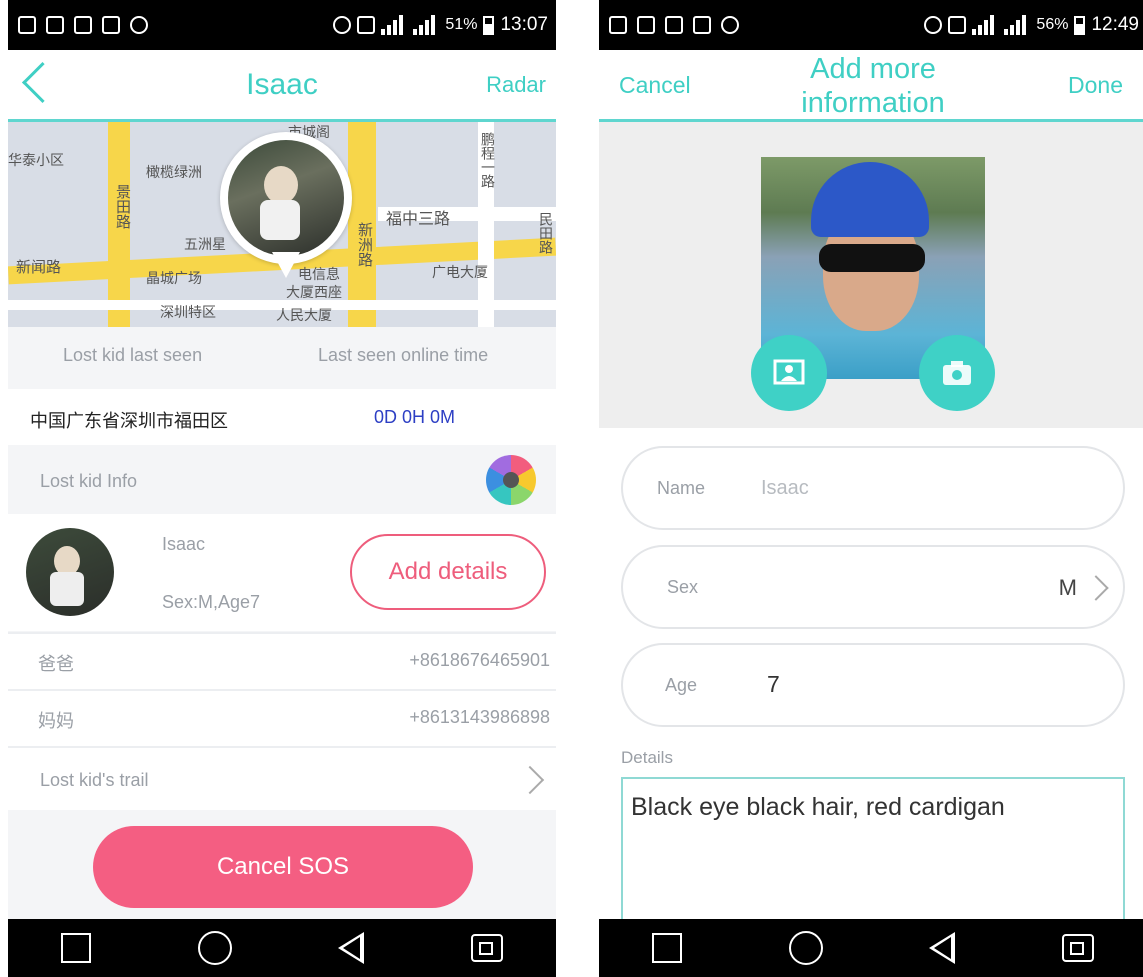  Describe the element at coordinates (282, 572) in the screenshot. I see `kid-profile: Isaac Sex:M,Age7 Add details` at that location.